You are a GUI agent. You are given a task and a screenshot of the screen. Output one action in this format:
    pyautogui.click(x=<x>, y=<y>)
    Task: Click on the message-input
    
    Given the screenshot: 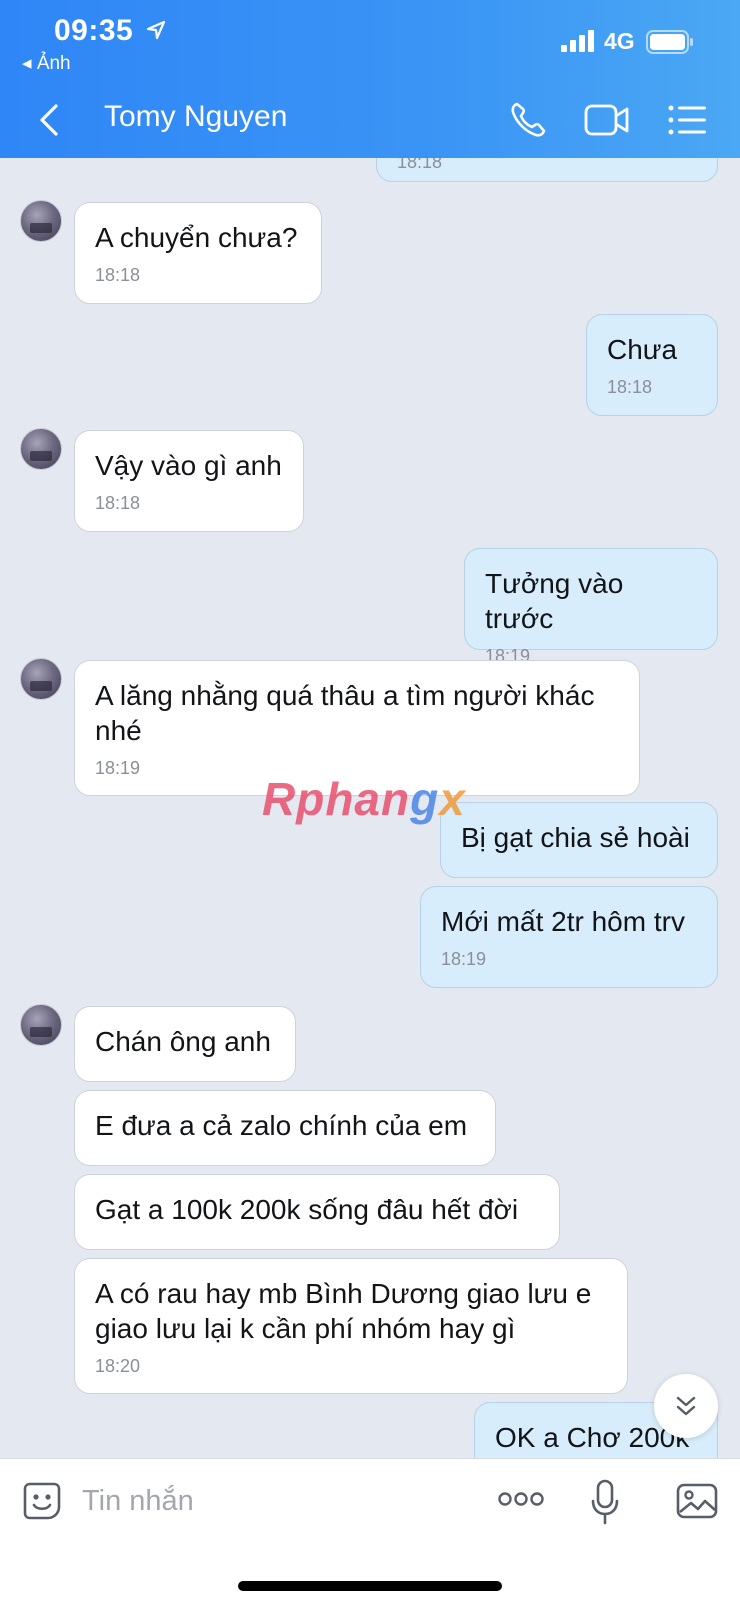 What is the action you would take?
    pyautogui.click(x=272, y=1501)
    